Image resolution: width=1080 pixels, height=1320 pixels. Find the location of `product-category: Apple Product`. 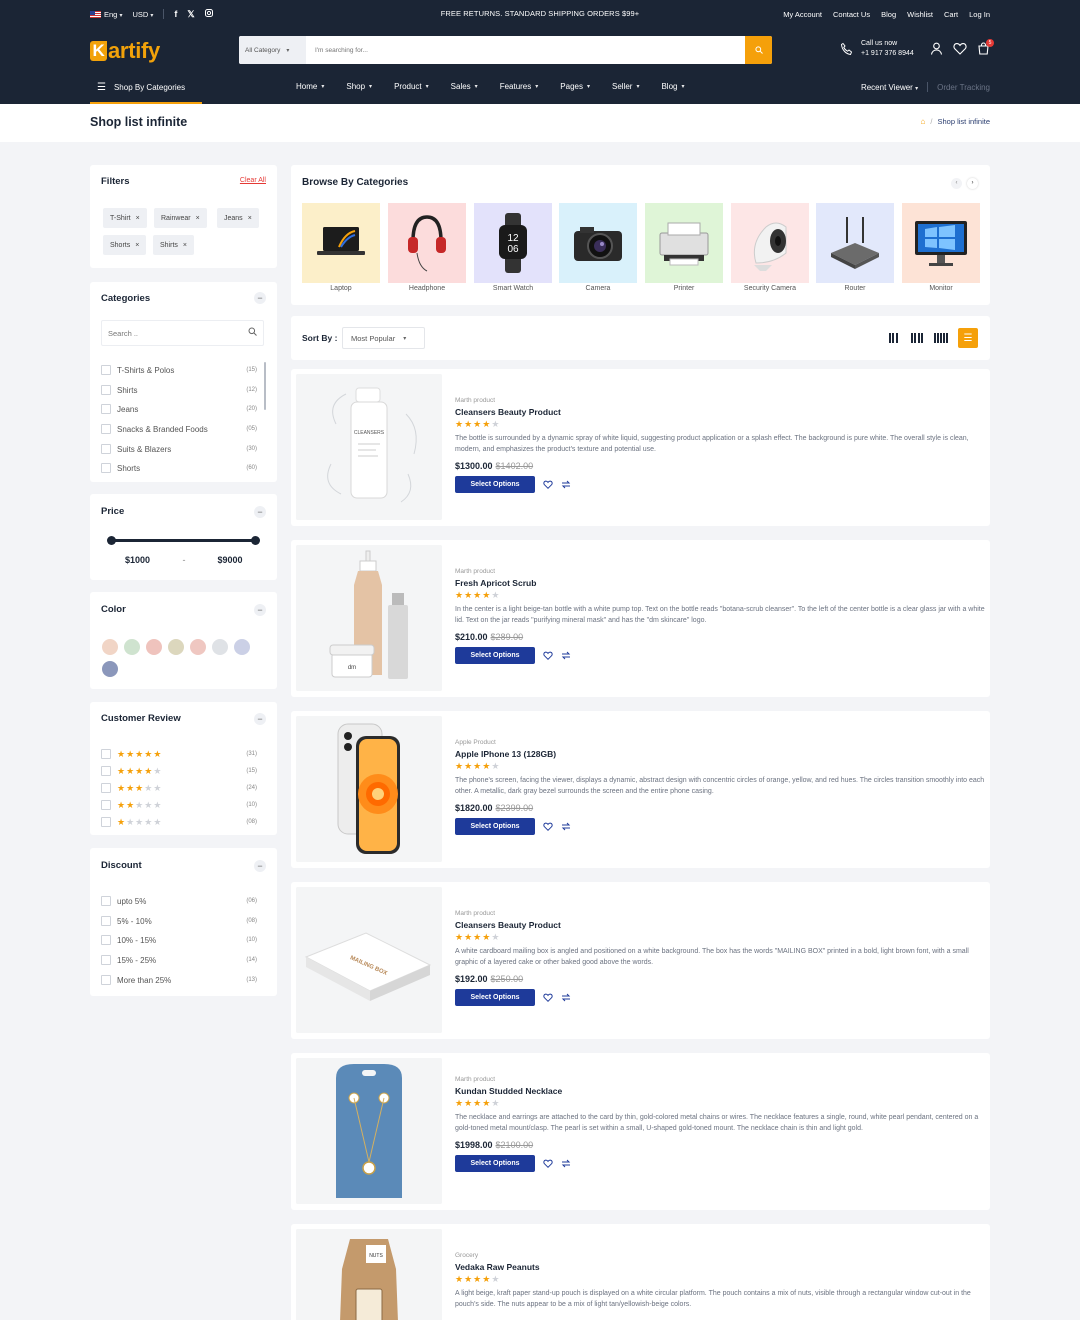

product-category: Apple Product is located at coordinates (720, 742).